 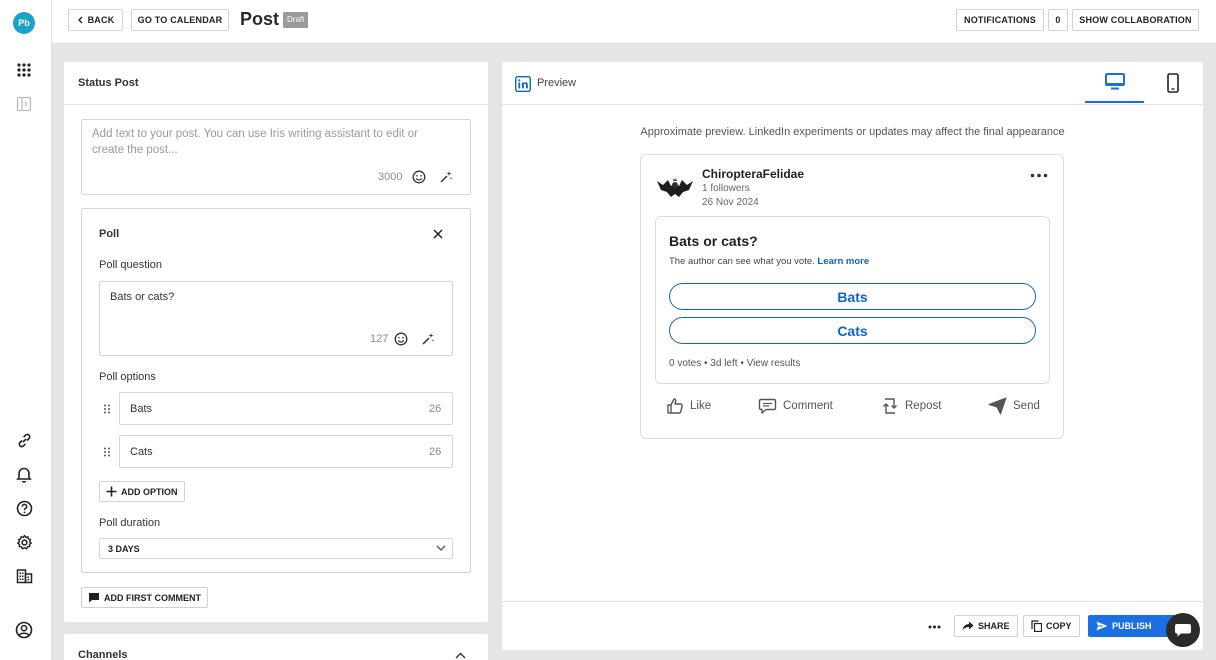 What do you see at coordinates (1014, 406) in the screenshot?
I see `send-action: Send` at bounding box center [1014, 406].